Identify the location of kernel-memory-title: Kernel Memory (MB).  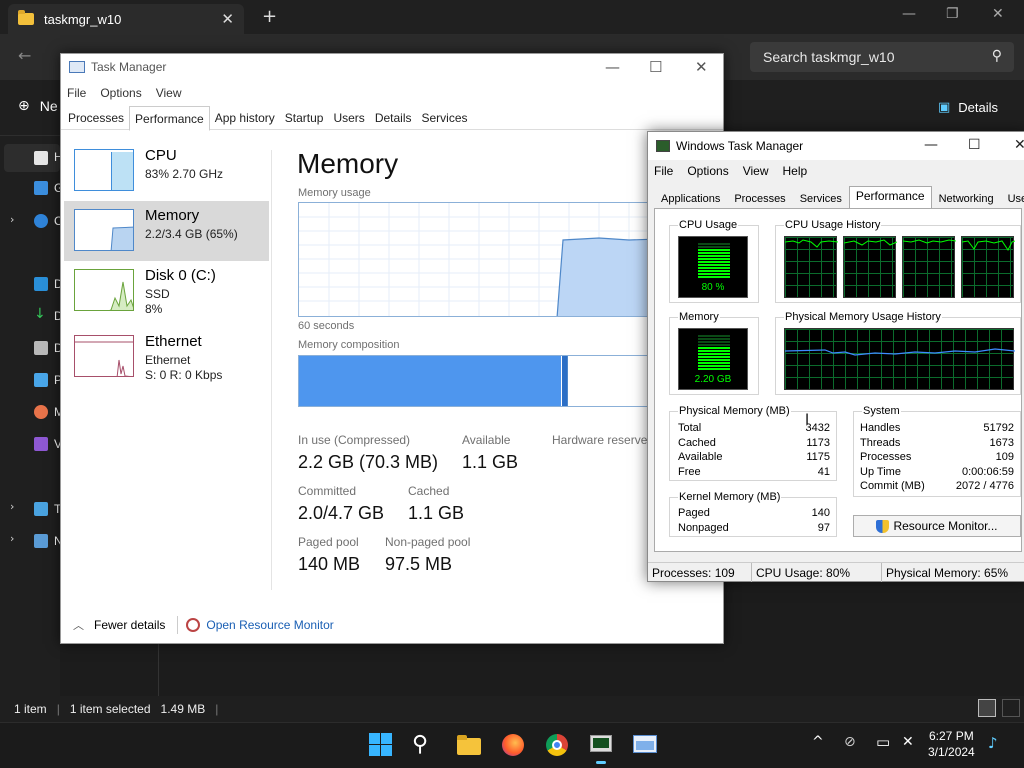
(730, 497).